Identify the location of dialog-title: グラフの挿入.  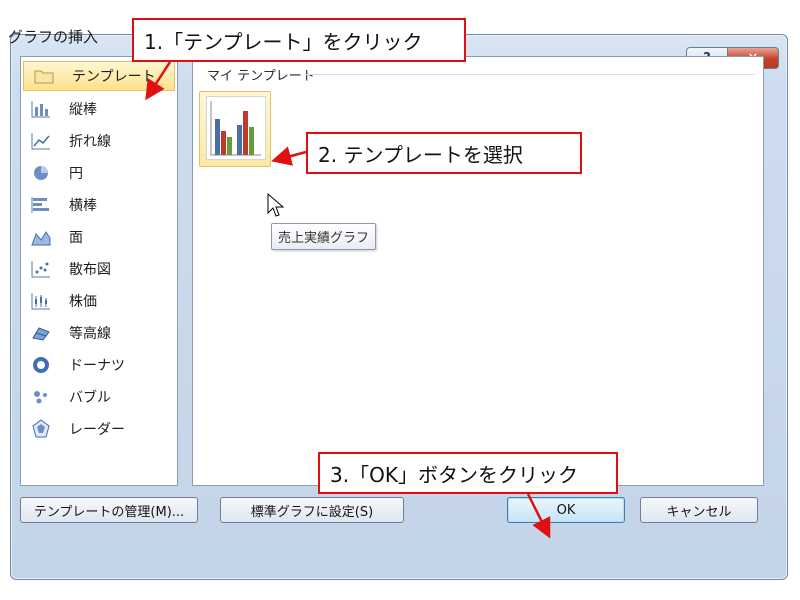
(53, 37).